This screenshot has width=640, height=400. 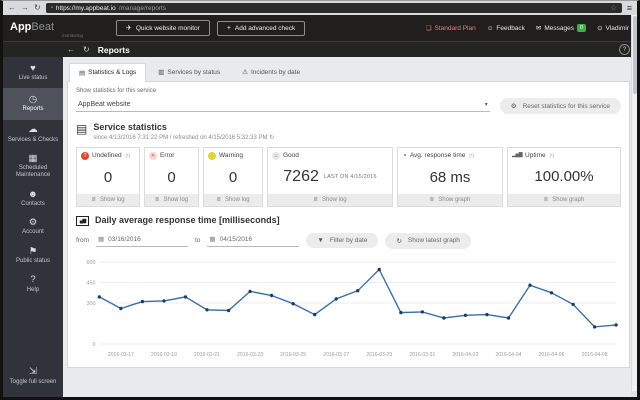 I want to click on sidebar-item-contacts: ☻ Contacts, so click(x=33, y=199).